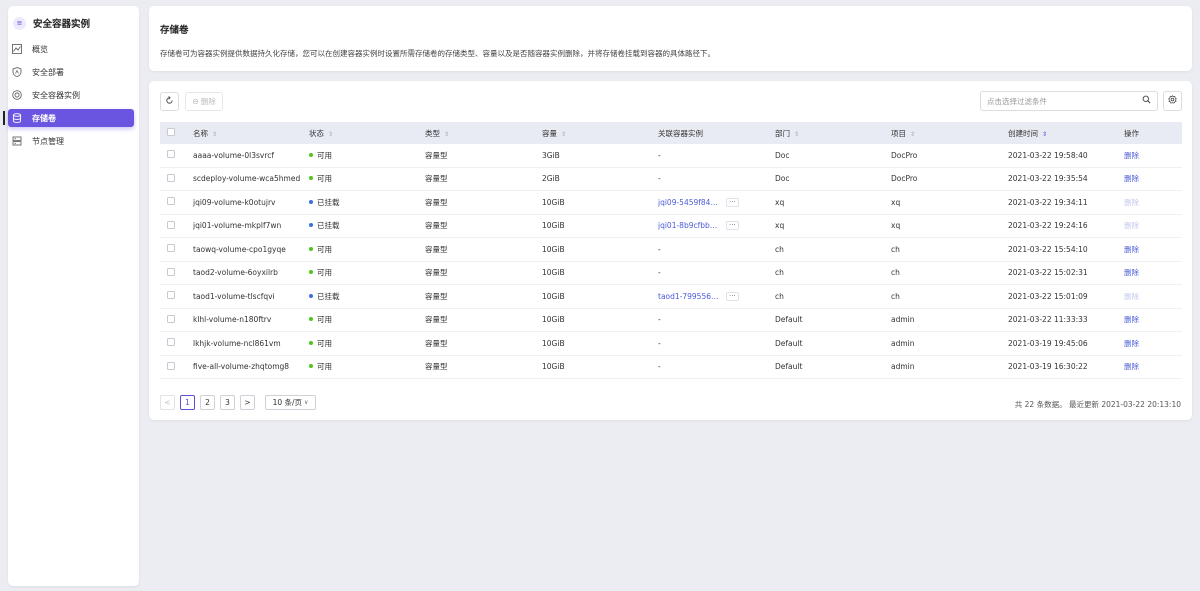  I want to click on volume-name: jqi01-volume-mkplf7wn, so click(237, 226).